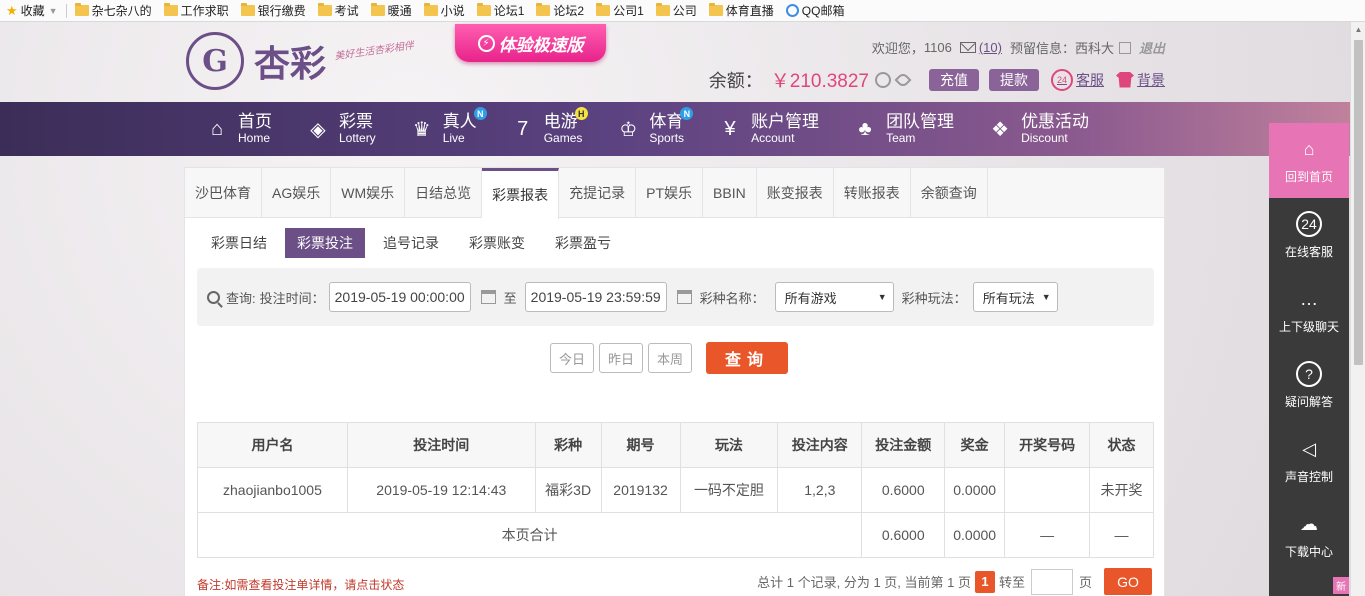  Describe the element at coordinates (441, 490) in the screenshot. I see `table-cell: 2019-05-19 12:14:43` at that location.